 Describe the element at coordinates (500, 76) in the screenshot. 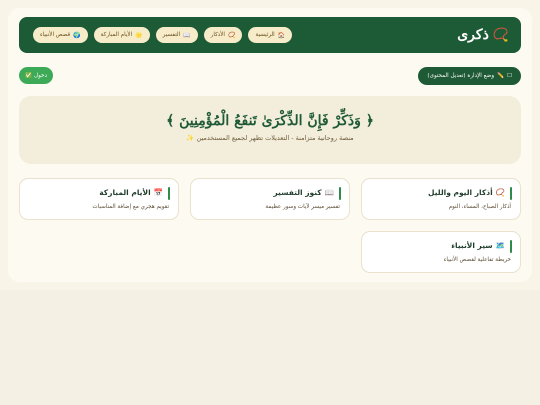

I see `pencil-icon: ✏️` at that location.